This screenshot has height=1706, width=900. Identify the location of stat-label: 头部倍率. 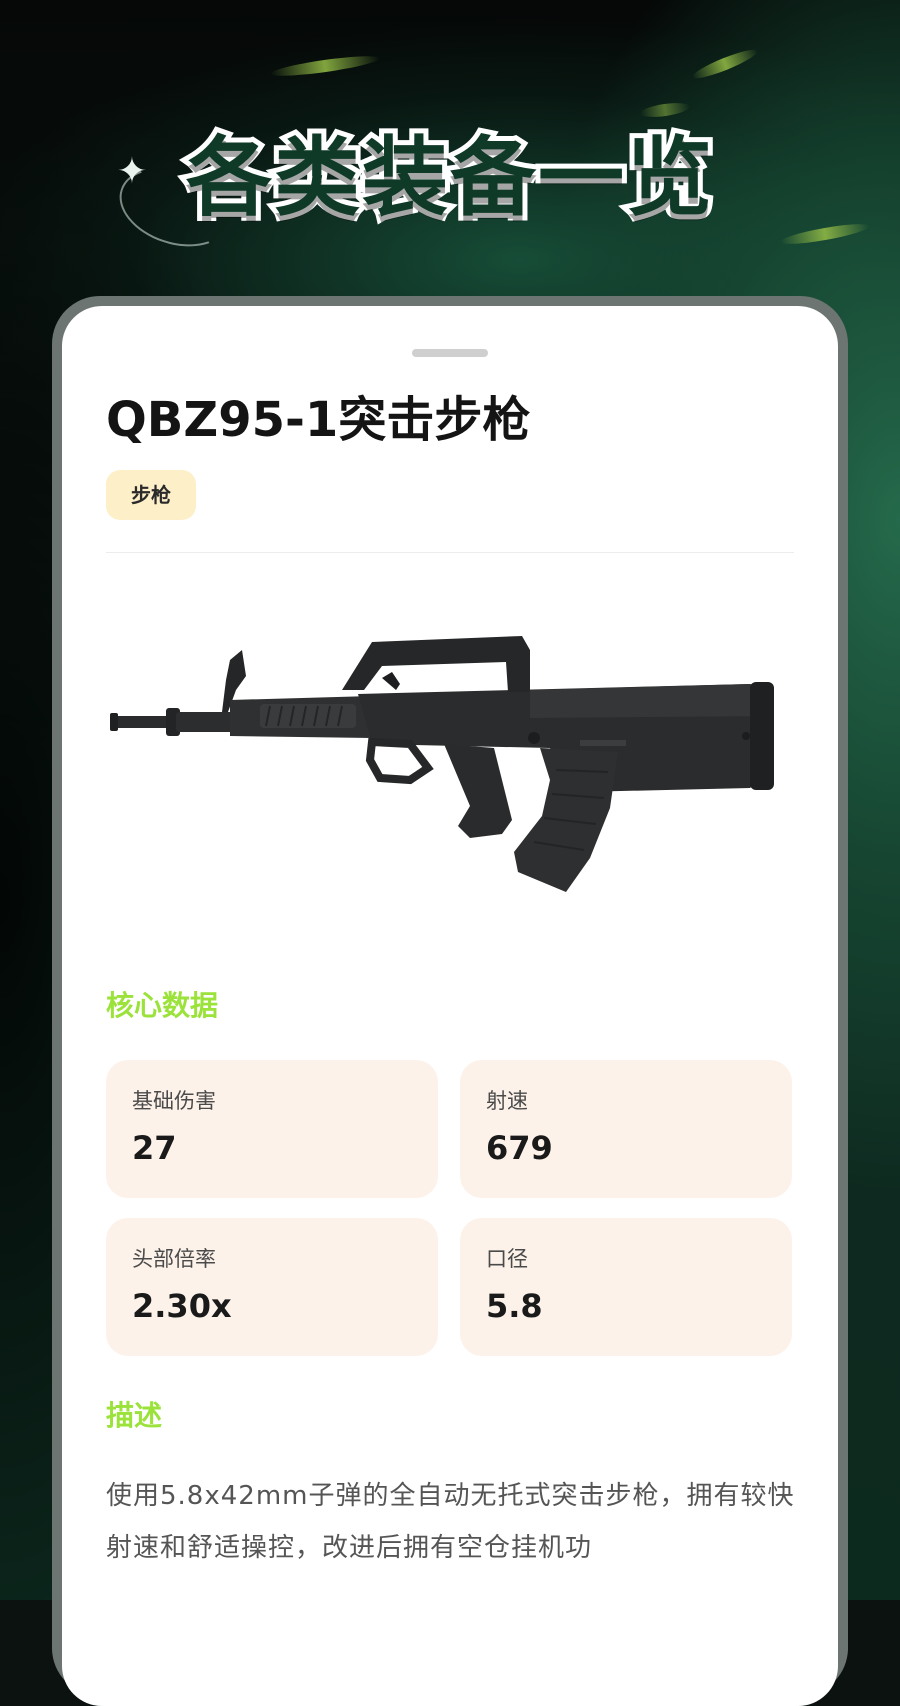
(174, 1259).